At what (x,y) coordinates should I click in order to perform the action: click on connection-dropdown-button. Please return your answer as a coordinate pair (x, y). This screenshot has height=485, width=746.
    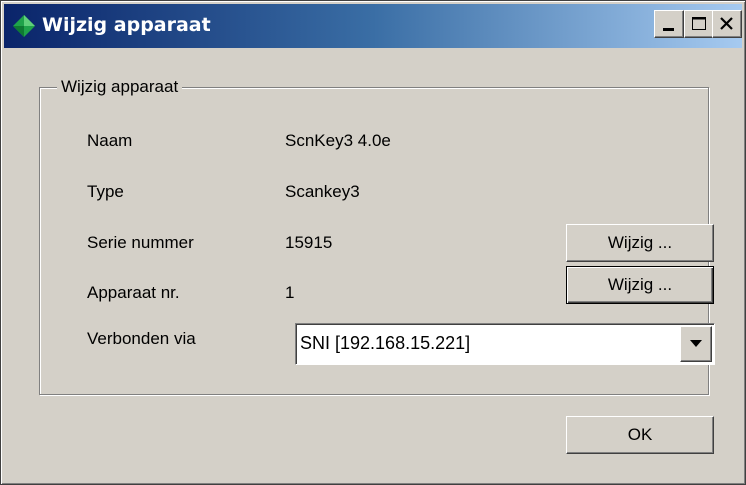
    Looking at the image, I should click on (696, 344).